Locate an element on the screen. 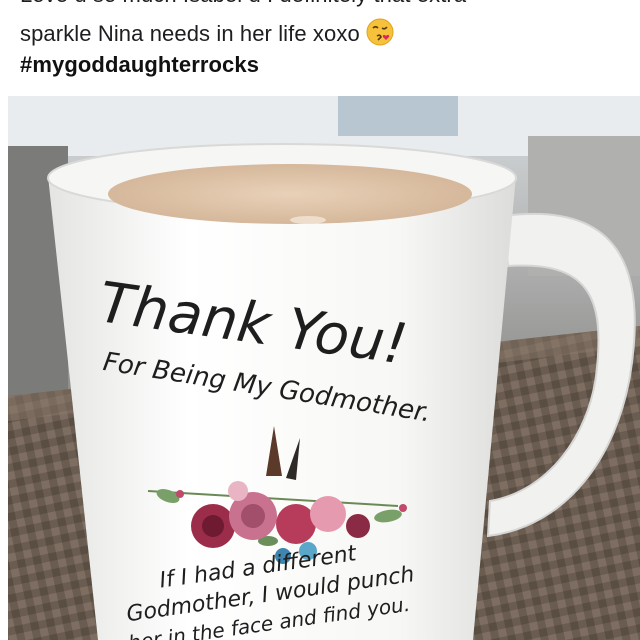 The width and height of the screenshot is (640, 640). caption-text: sparkle Nina needs in her life xoxo is located at coordinates (190, 33).